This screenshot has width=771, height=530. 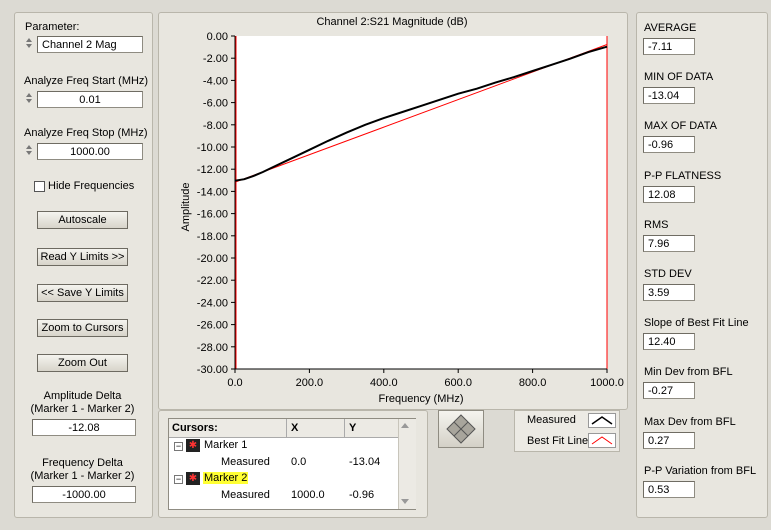 I want to click on stat-label-slope-of-best-fit-line: Slope of Best Fit Line, so click(x=696, y=323).